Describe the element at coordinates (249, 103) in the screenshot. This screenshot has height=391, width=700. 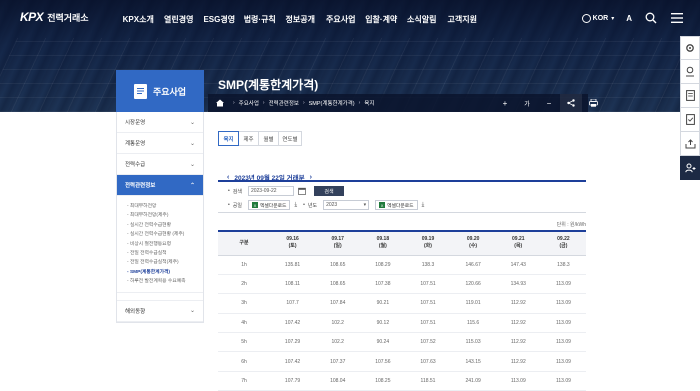
I see `breadcrumb-item: 주요사업` at that location.